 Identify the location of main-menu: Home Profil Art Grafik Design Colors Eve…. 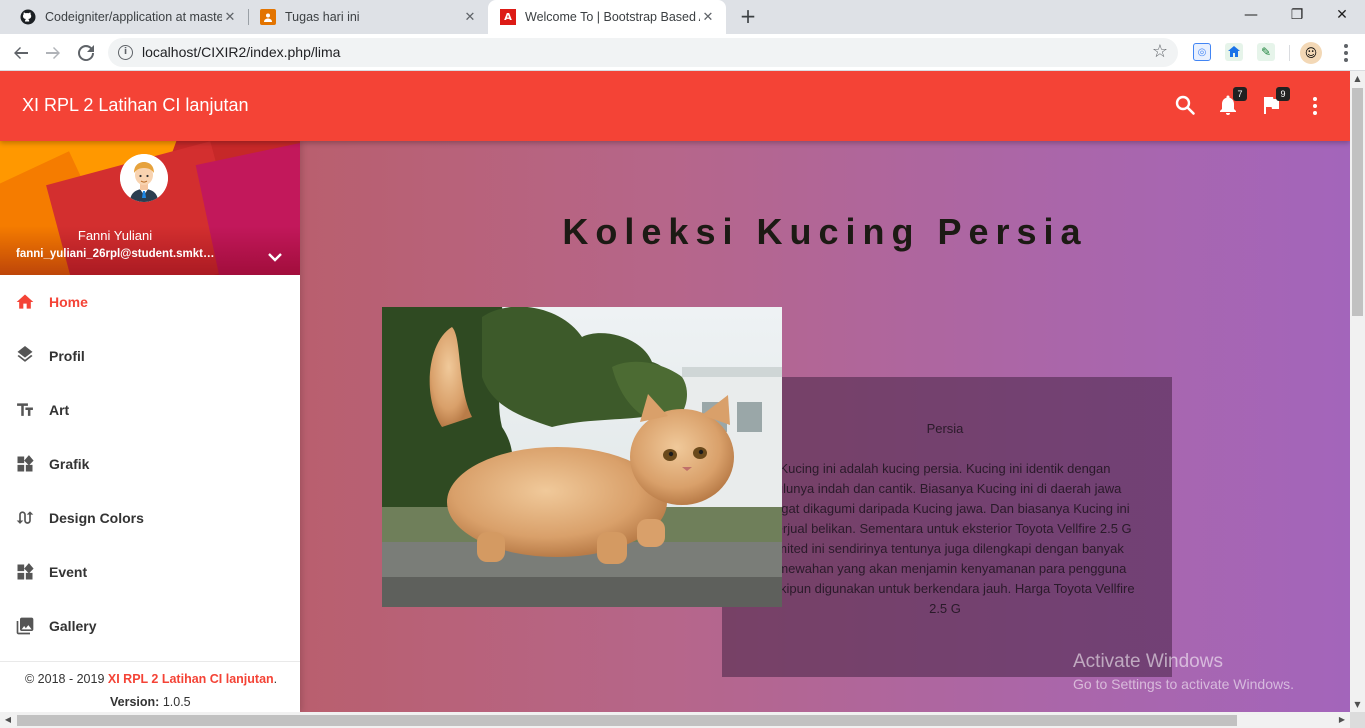
(150, 464).